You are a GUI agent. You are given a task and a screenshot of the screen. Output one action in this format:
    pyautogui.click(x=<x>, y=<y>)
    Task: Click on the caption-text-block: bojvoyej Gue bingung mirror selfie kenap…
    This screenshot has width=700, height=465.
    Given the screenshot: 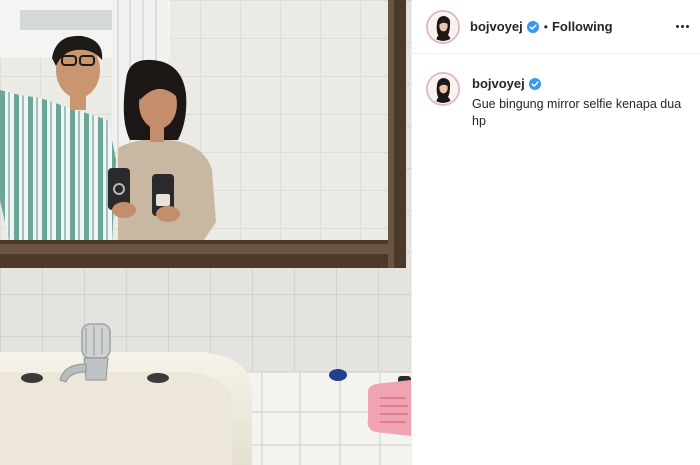 What is the action you would take?
    pyautogui.click(x=577, y=101)
    